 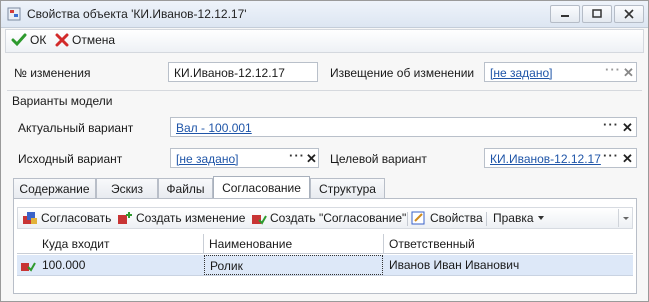 What do you see at coordinates (125, 218) in the screenshot?
I see `create-change-icon` at bounding box center [125, 218].